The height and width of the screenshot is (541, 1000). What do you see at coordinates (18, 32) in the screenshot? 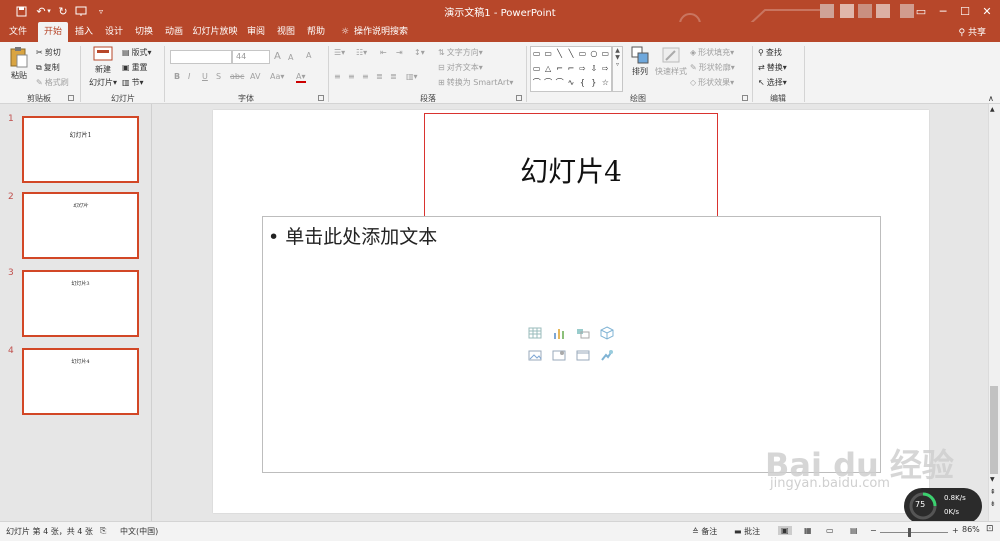
I see `tab-file: 文件` at bounding box center [18, 32].